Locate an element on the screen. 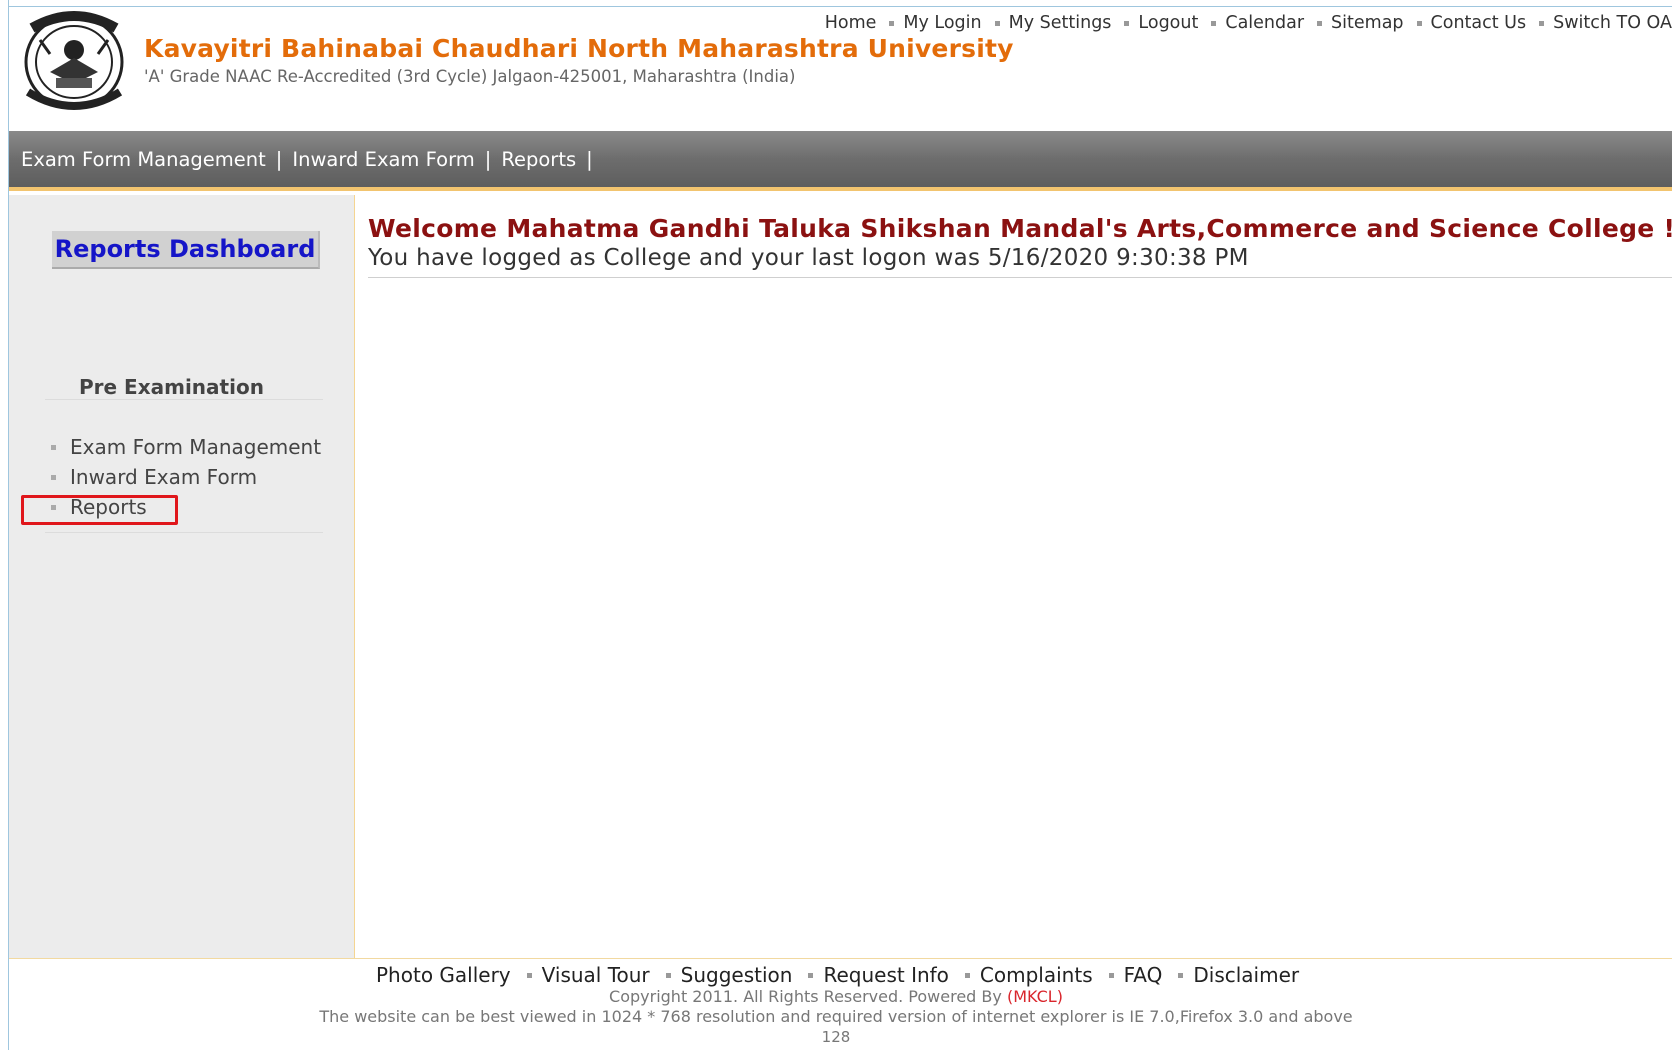 The width and height of the screenshot is (1672, 1050). visitor-counter: 128 is located at coordinates (836, 1037).